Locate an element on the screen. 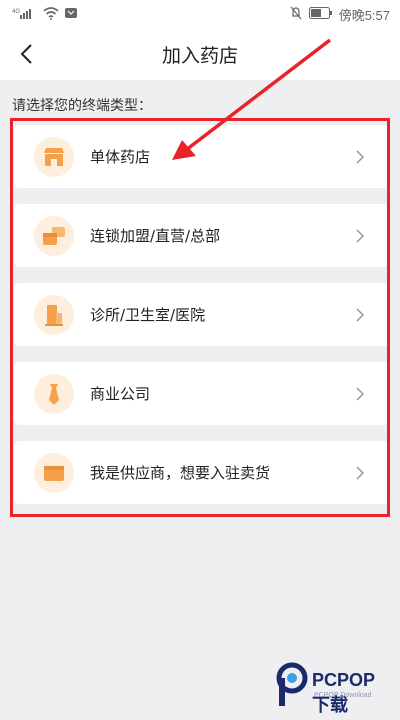  terminal-type-prompt: 请选择您的终端类型： is located at coordinates (82, 106).